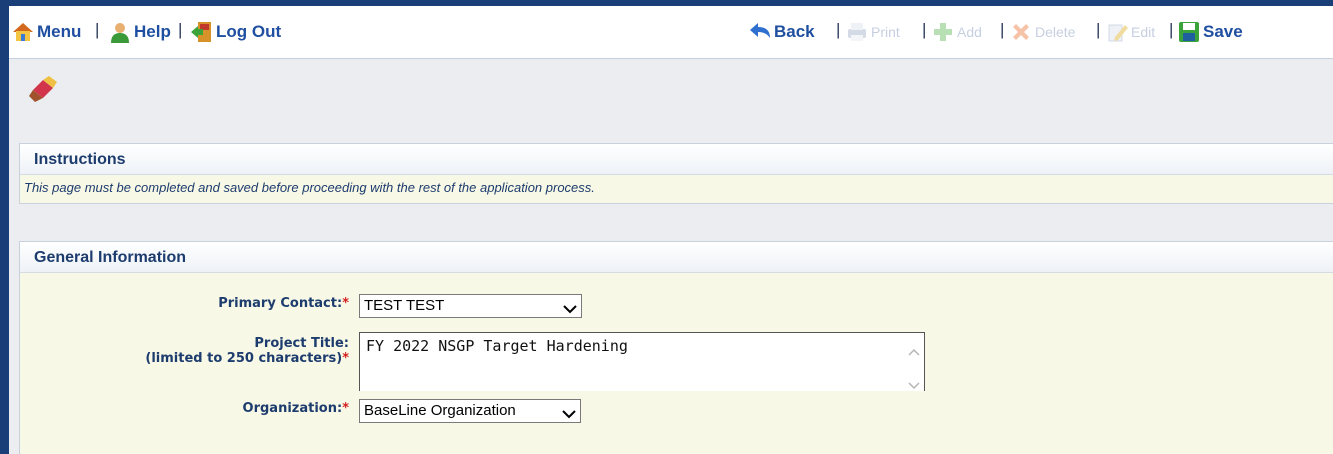 This screenshot has width=1333, height=454. Describe the element at coordinates (497, 346) in the screenshot. I see `project-title-value: FY 2022 NSGP Target Hardening` at that location.